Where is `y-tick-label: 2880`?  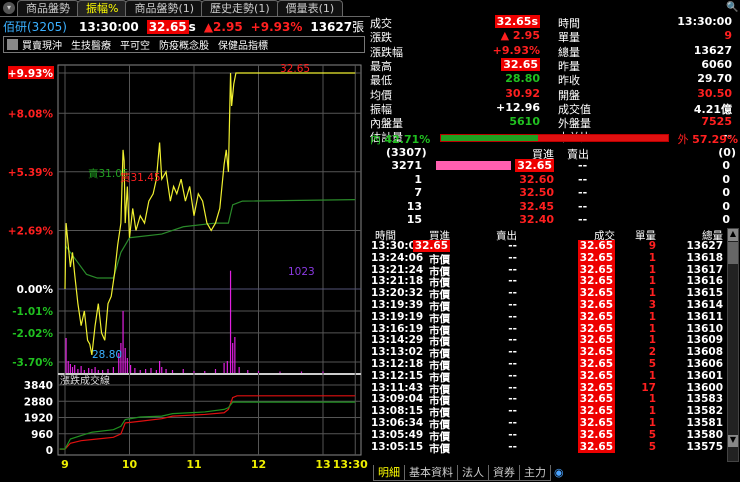
y-tick-label: 2880 is located at coordinates (38, 402).